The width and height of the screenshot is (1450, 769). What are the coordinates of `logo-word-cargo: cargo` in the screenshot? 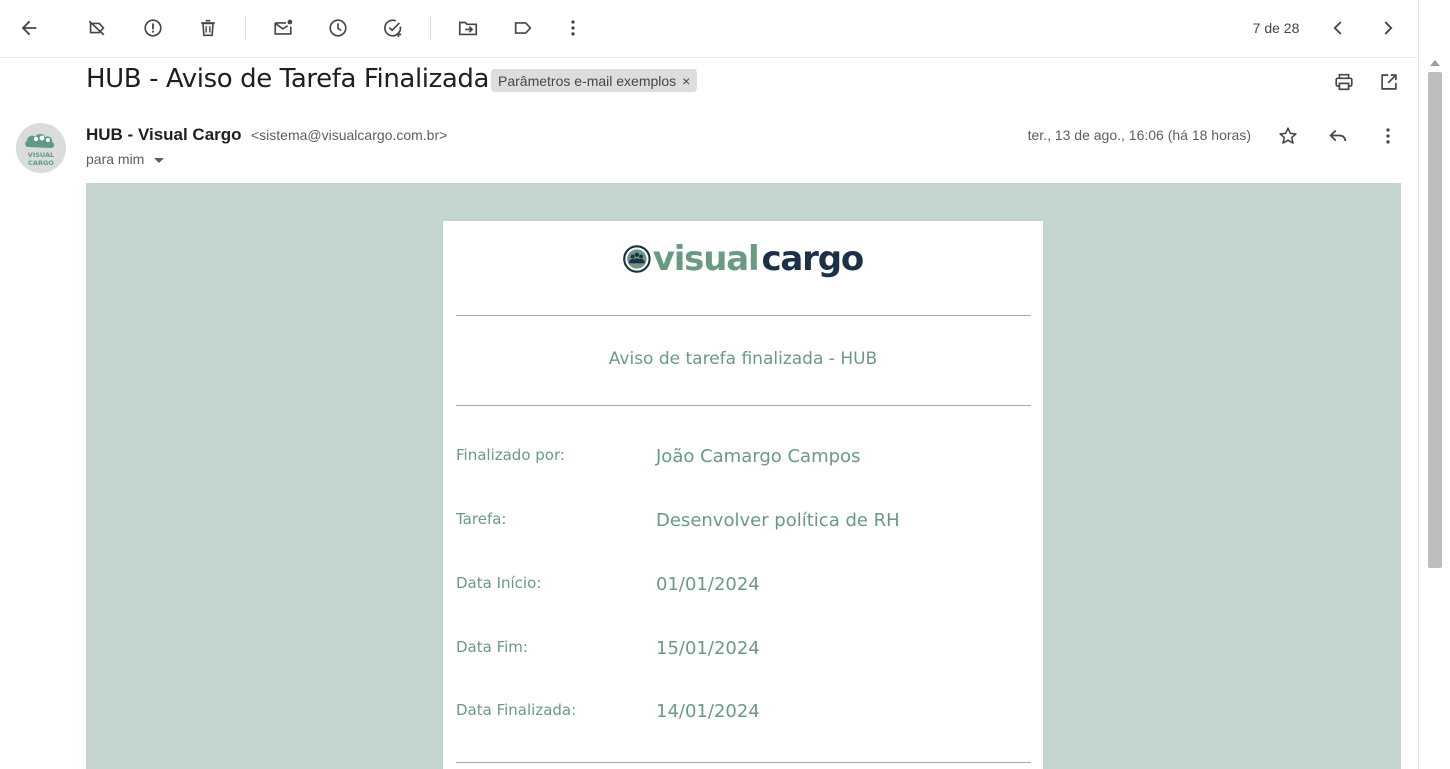 It's located at (812, 259).